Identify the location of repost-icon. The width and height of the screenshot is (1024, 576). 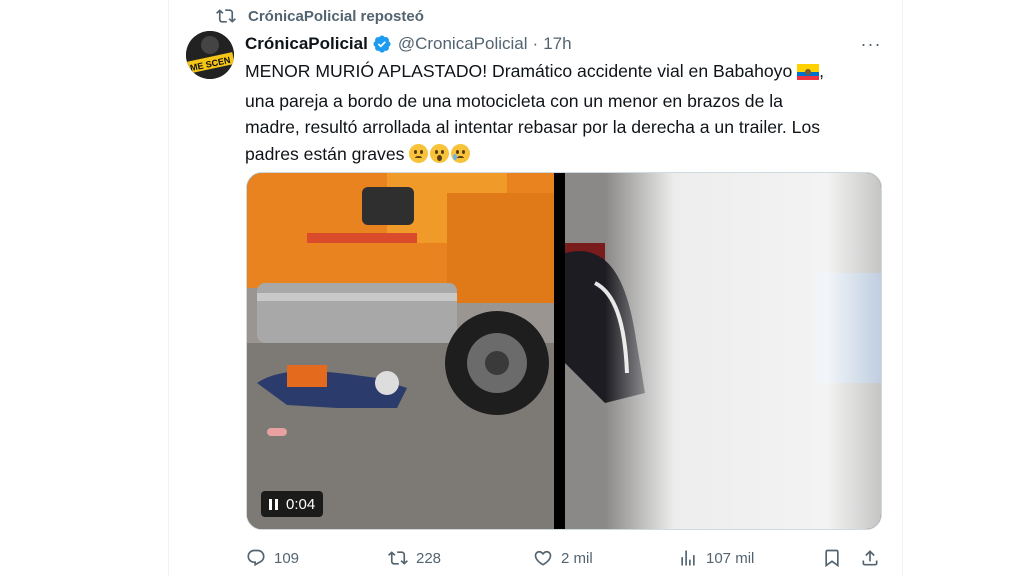
(226, 16).